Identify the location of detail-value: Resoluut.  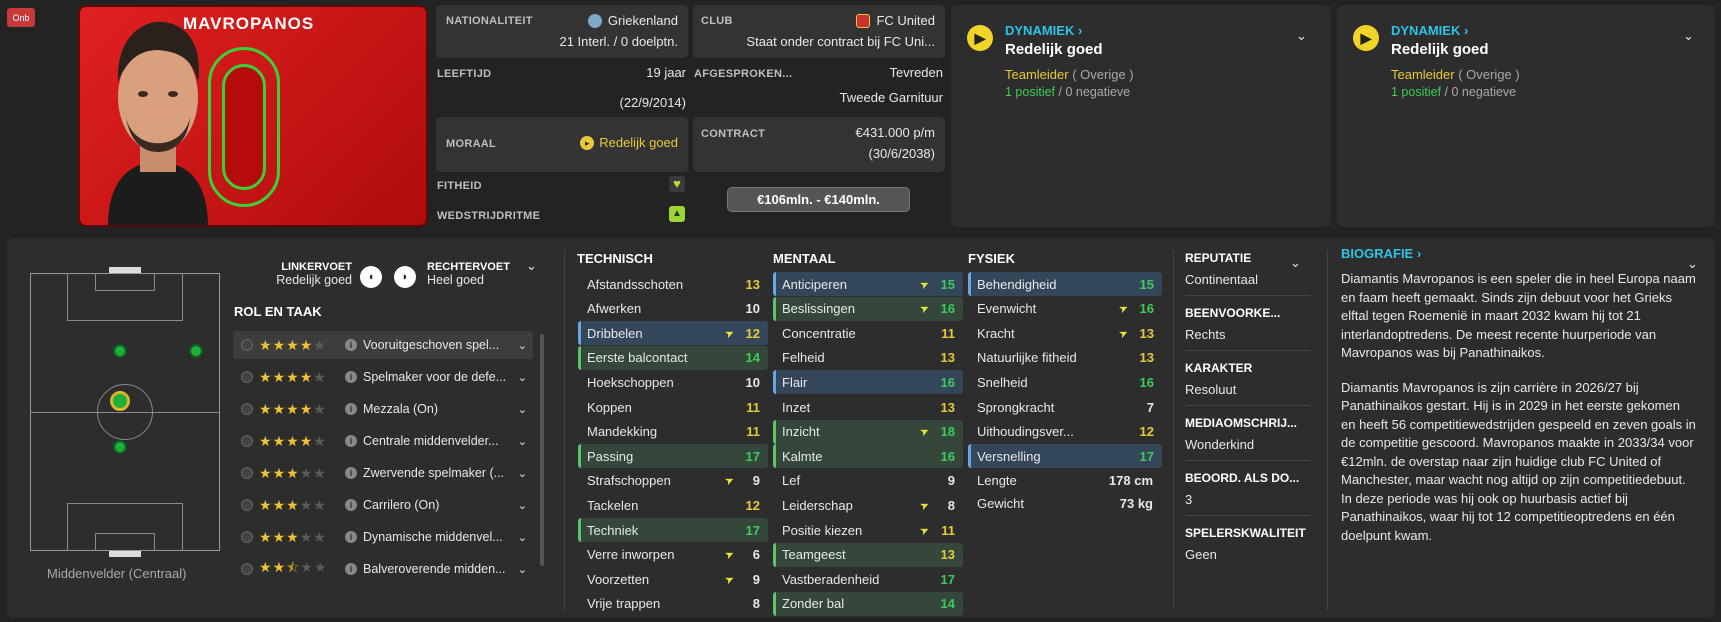
(1211, 389).